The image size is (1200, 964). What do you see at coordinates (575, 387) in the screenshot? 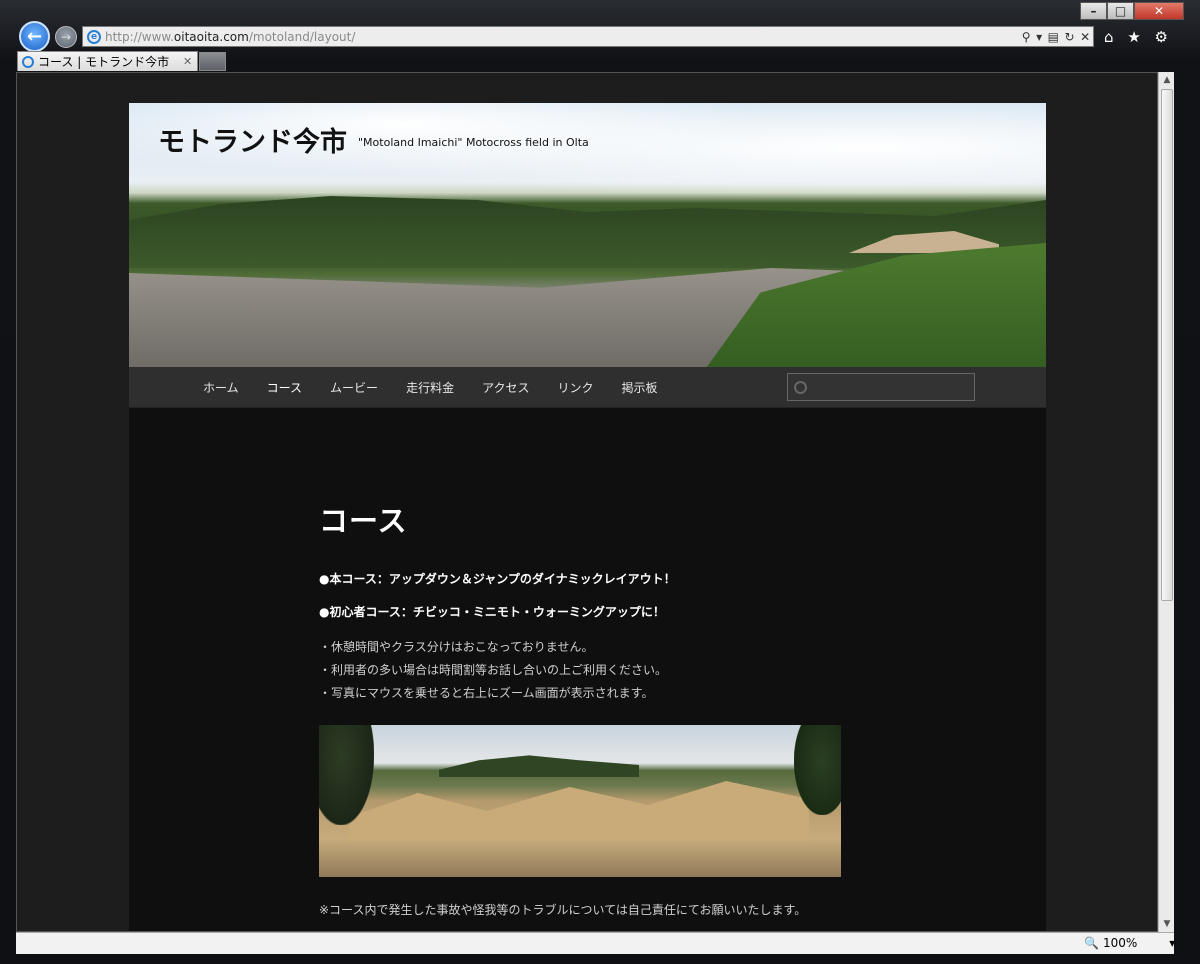
I see `nav-item-links: リンク` at bounding box center [575, 387].